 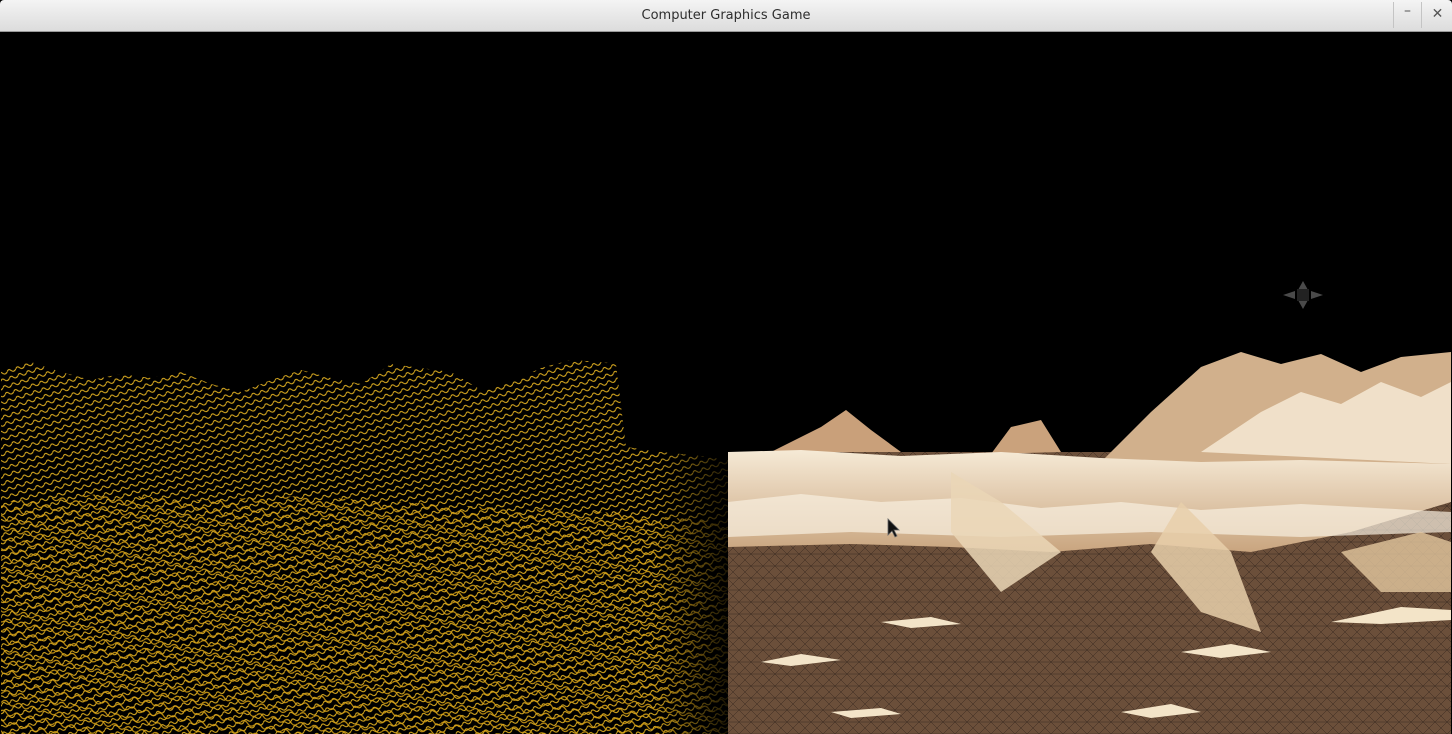 What do you see at coordinates (1437, 15) in the screenshot?
I see `close-button: ✕` at bounding box center [1437, 15].